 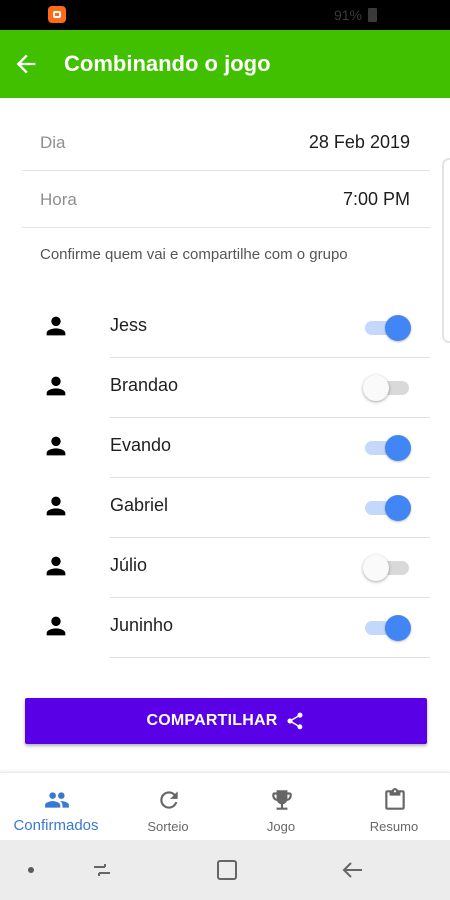 What do you see at coordinates (295, 721) in the screenshot?
I see `share-icon` at bounding box center [295, 721].